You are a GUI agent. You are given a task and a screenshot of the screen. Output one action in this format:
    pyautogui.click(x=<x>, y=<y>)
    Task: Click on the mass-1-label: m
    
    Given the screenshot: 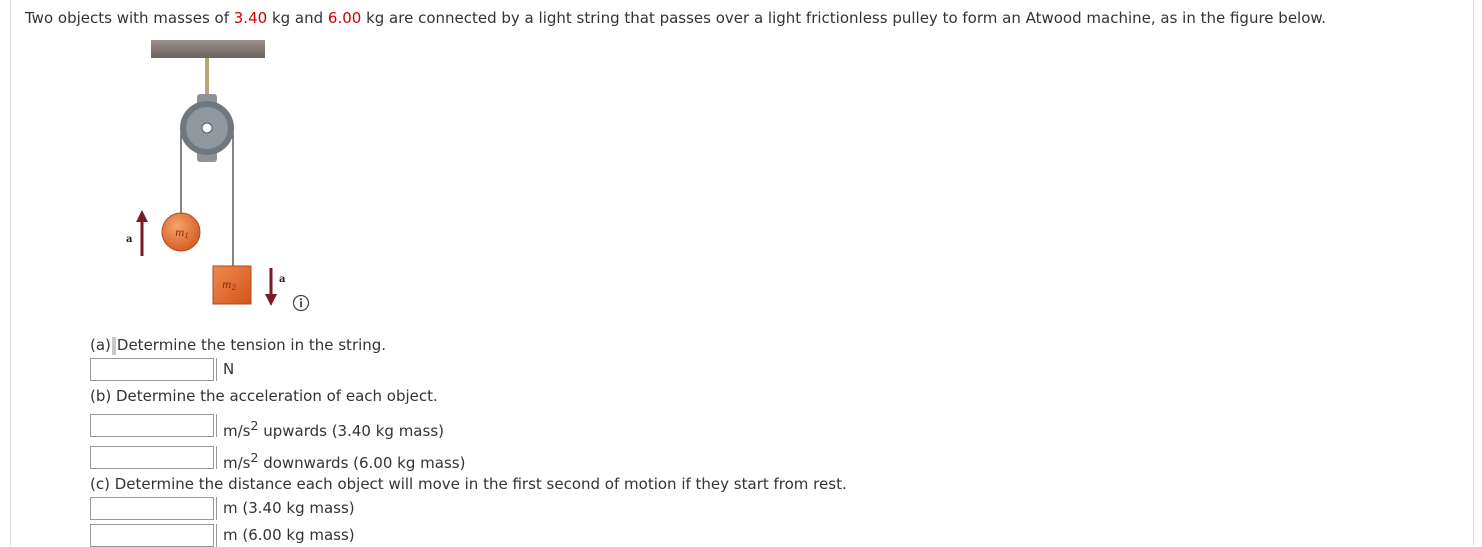 What is the action you would take?
    pyautogui.click(x=179, y=233)
    